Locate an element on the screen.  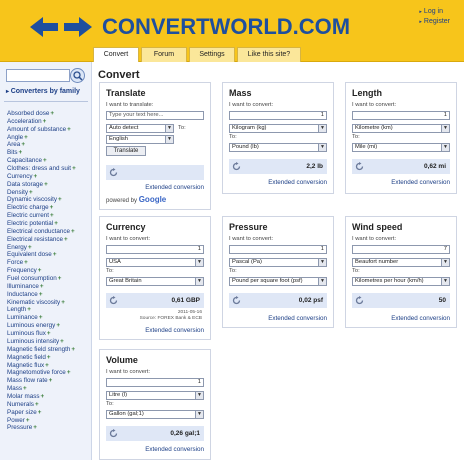
from-currency-select: USA ▼ is located at coordinates (155, 262).